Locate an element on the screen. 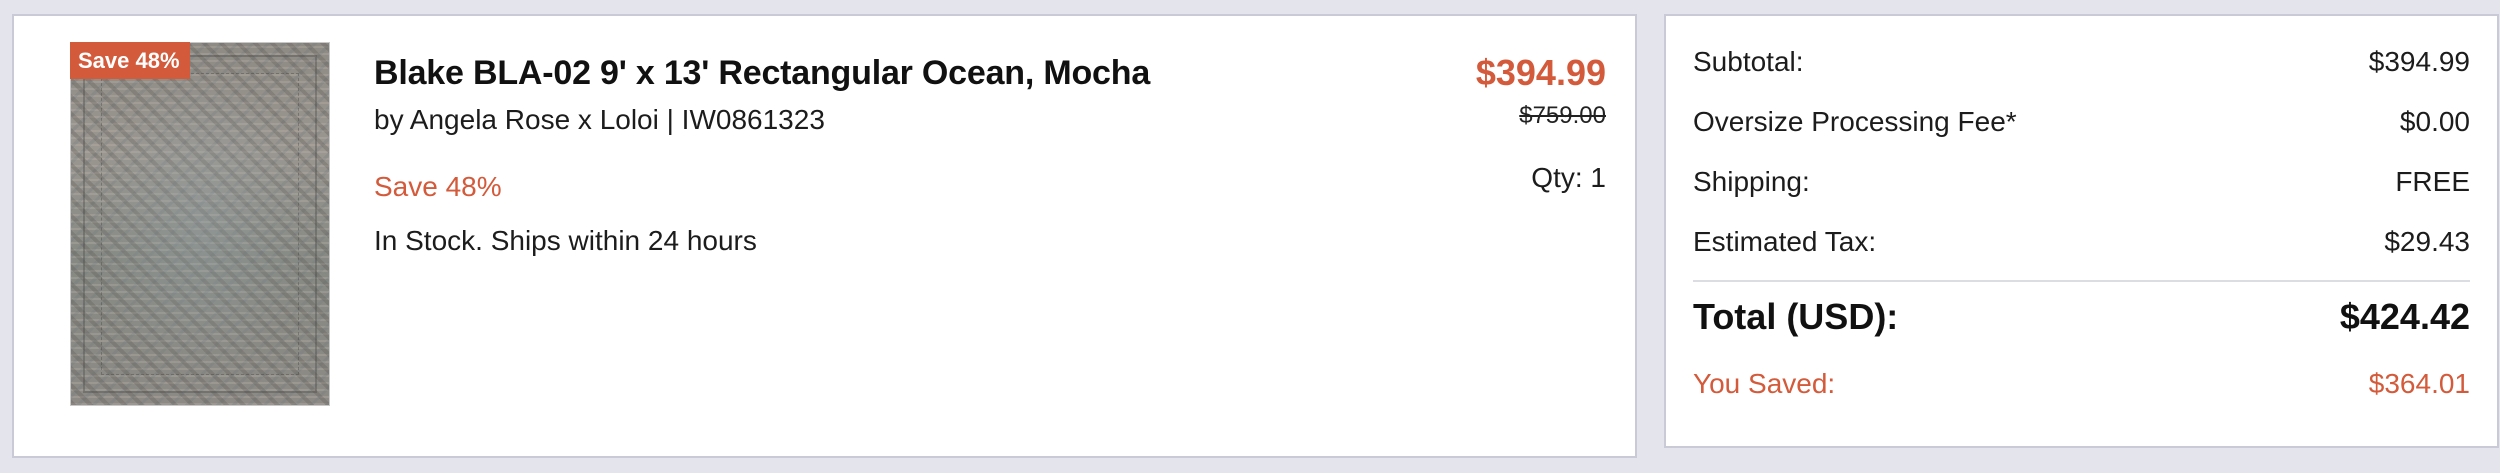 The height and width of the screenshot is (473, 2500). total-label: Total (USD): is located at coordinates (1796, 316).